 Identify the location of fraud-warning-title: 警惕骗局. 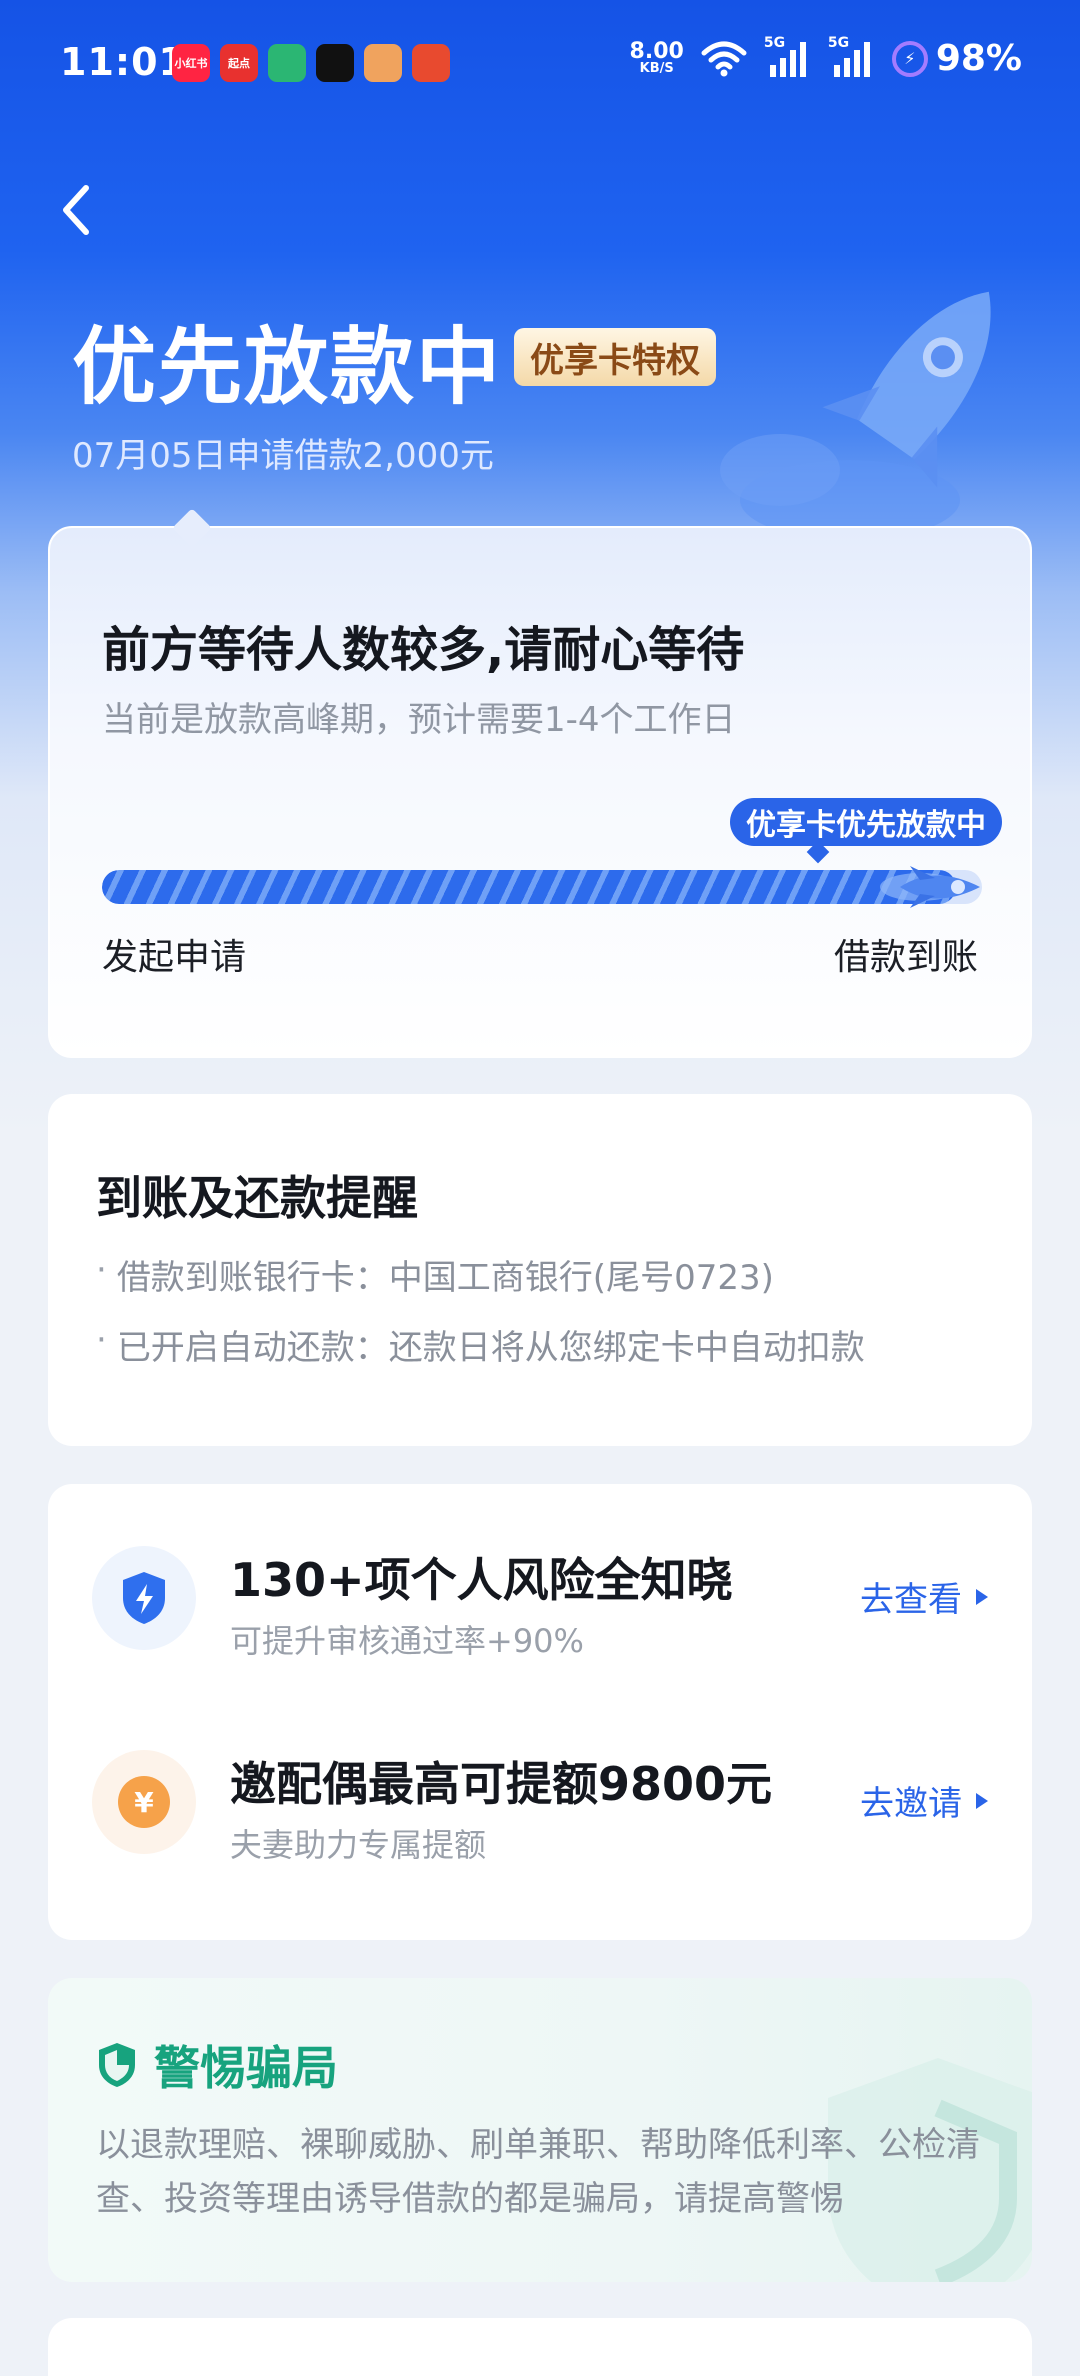
(217, 2065).